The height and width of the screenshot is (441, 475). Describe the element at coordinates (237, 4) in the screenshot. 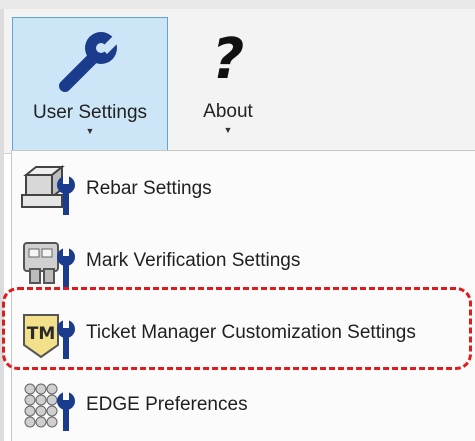

I see `top-strip` at that location.